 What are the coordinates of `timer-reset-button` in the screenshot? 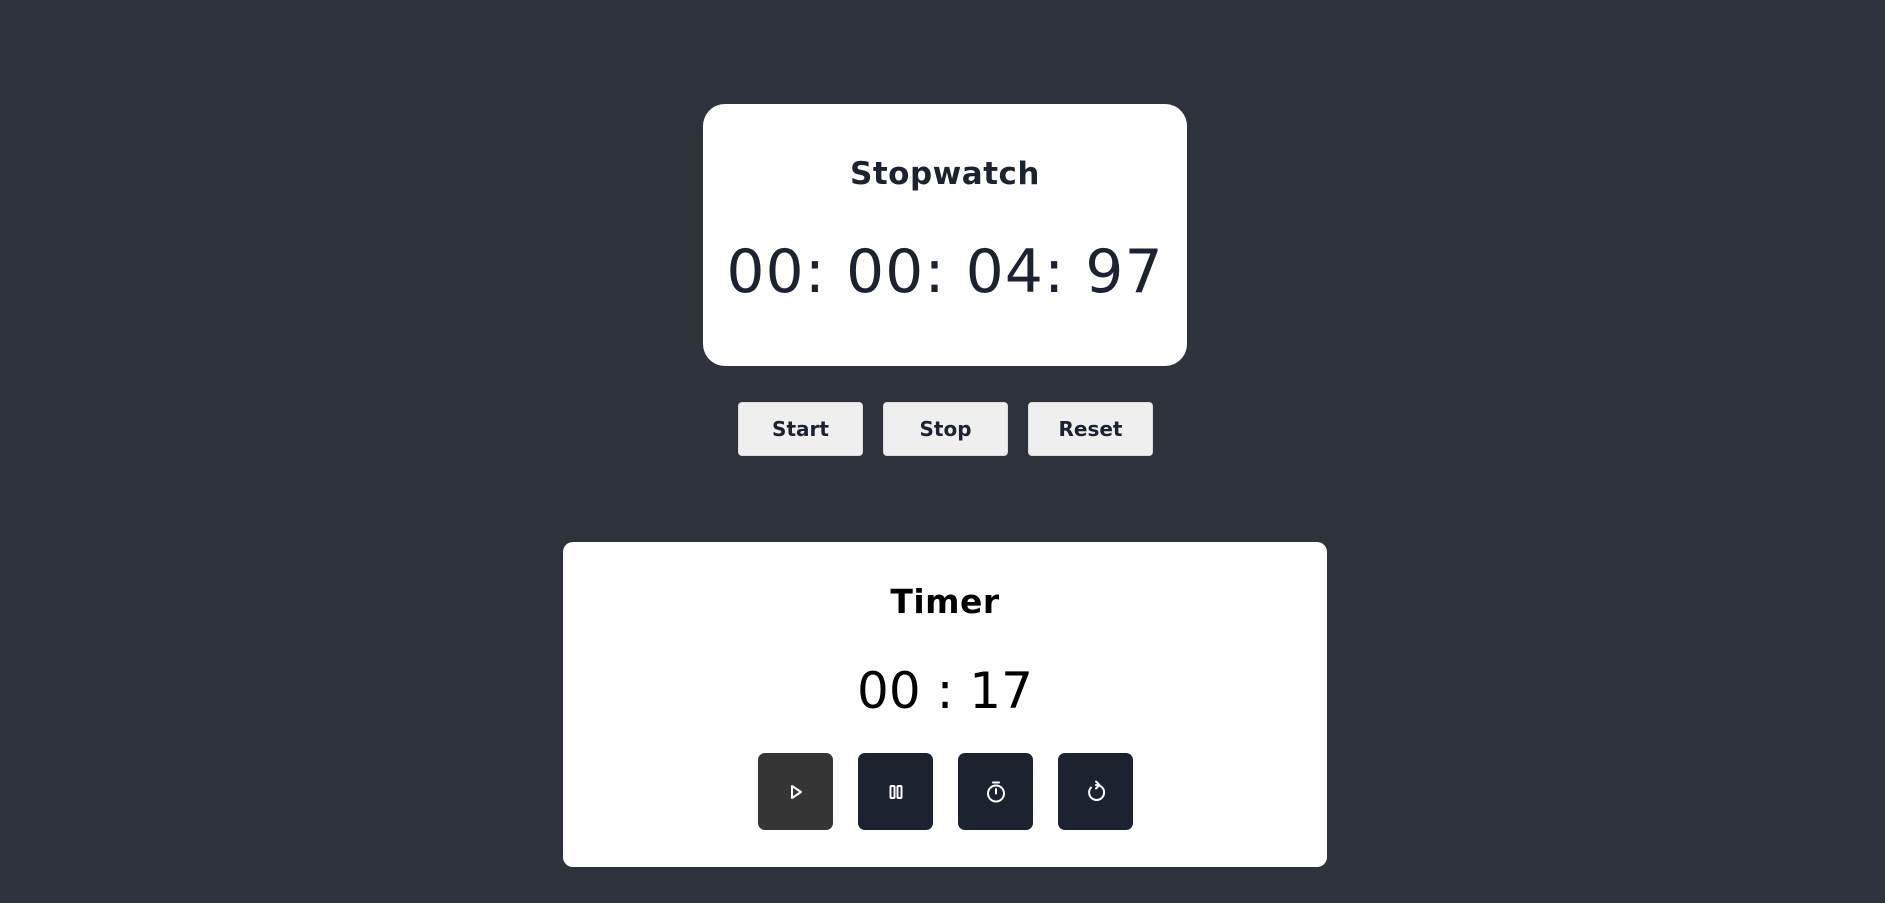 It's located at (1095, 791).